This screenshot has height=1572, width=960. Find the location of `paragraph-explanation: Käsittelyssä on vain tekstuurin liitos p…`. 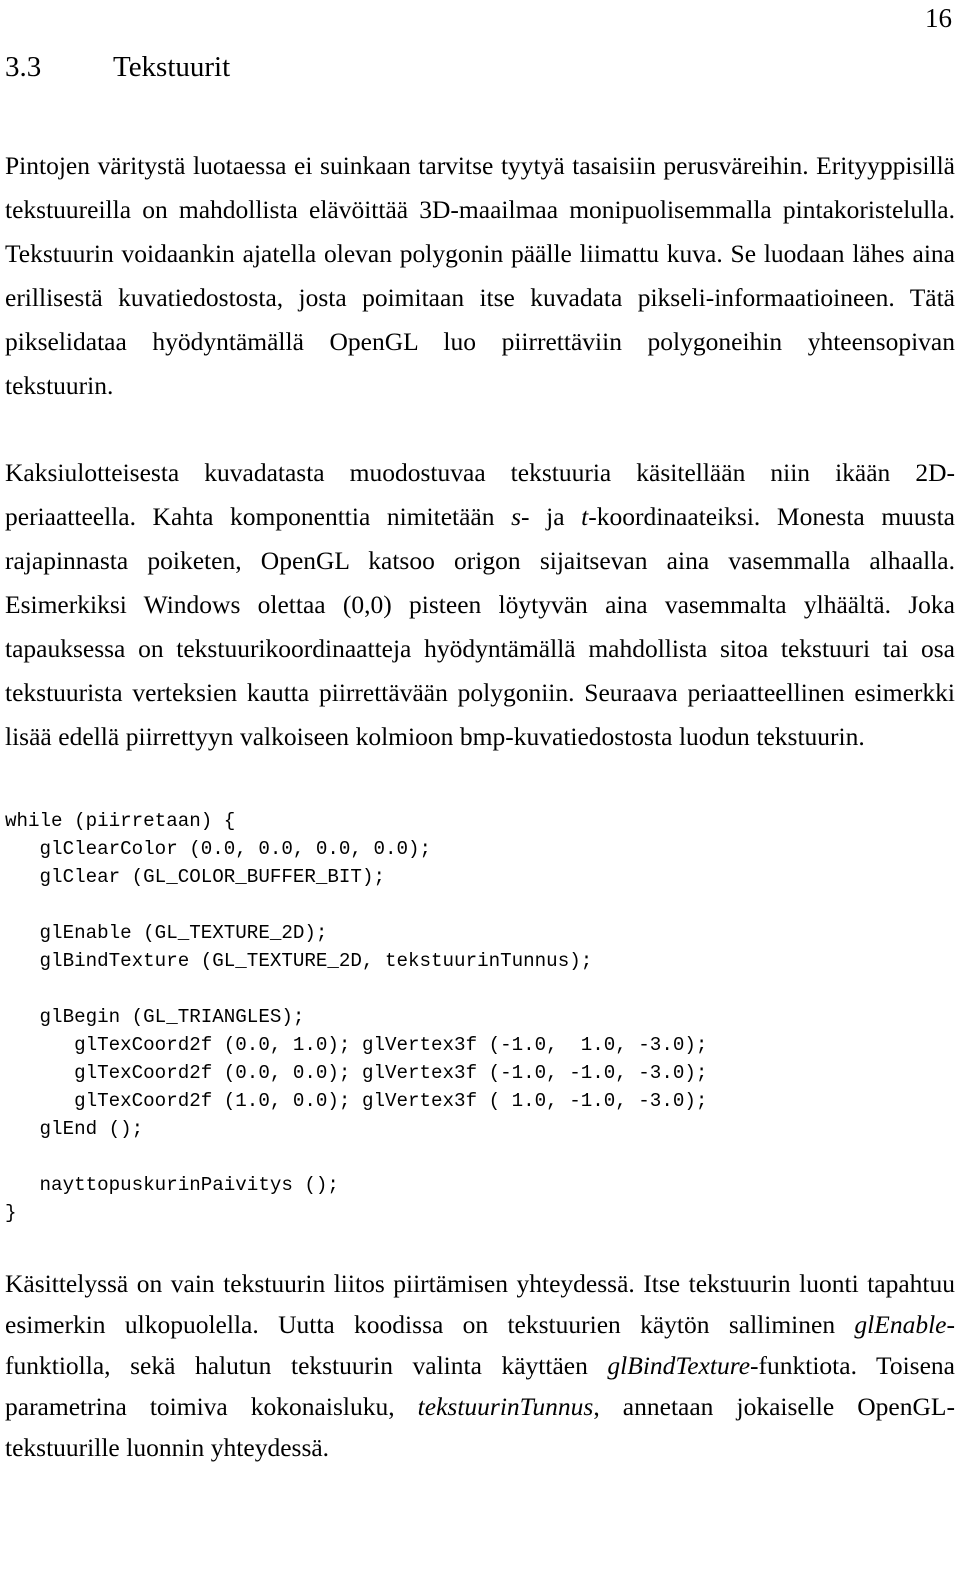

paragraph-explanation: Käsittelyssä on vain tekstuurin liitos p… is located at coordinates (480, 1365).